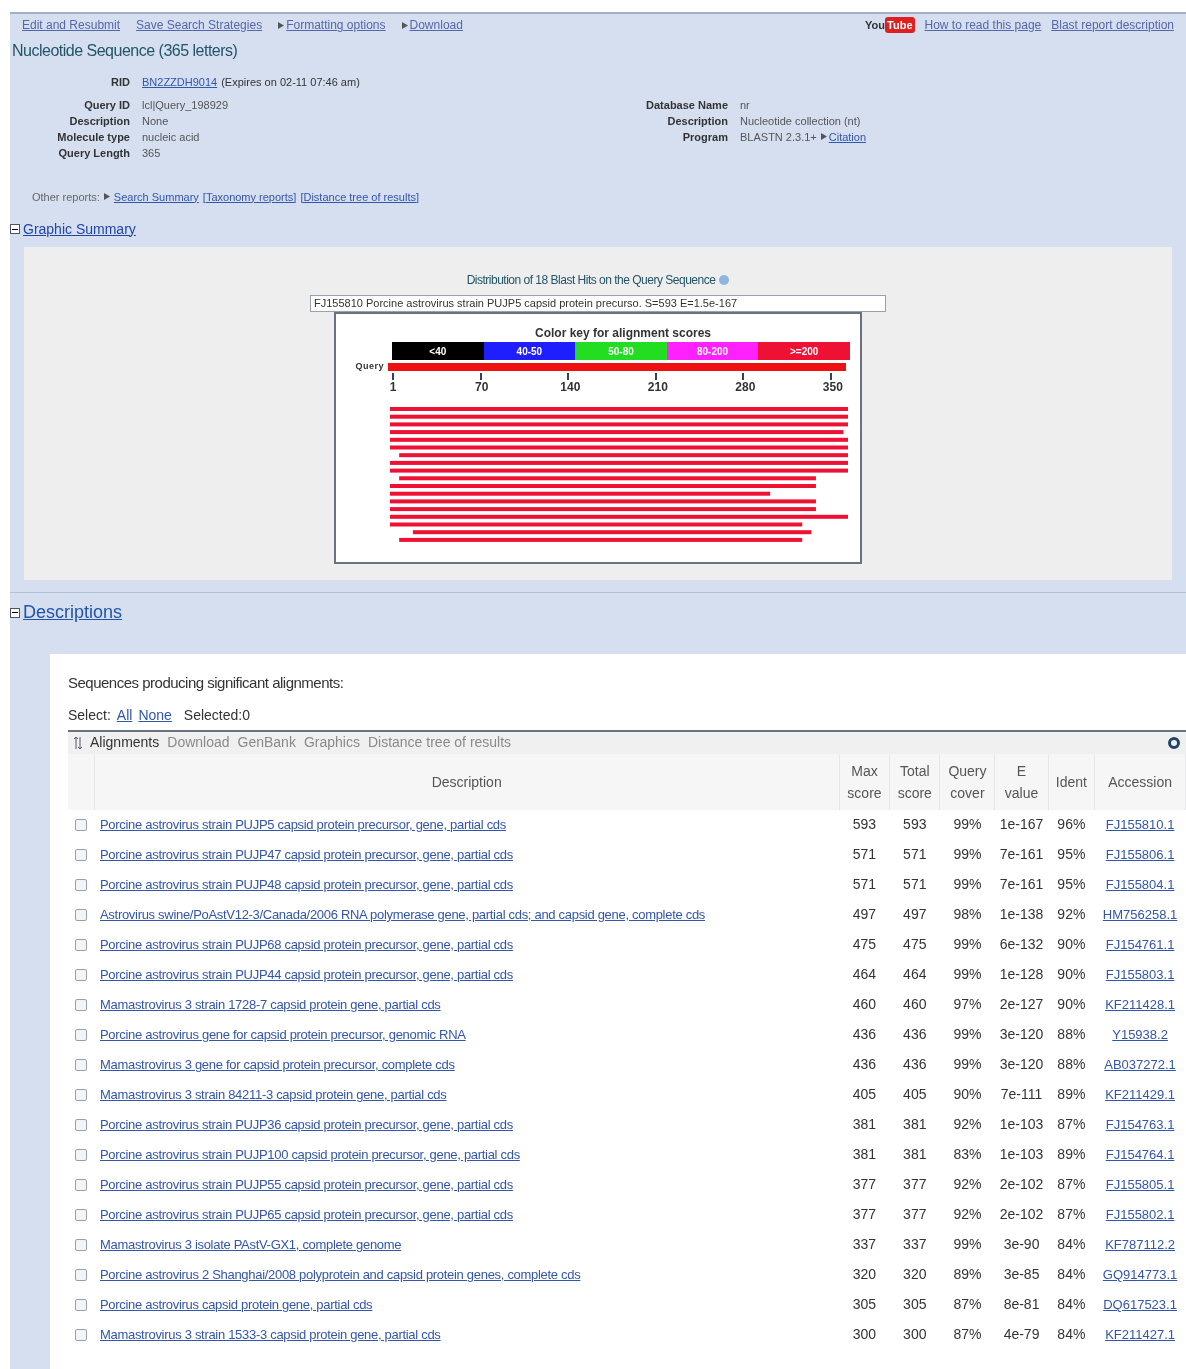 Image resolution: width=1186 pixels, height=1369 pixels. What do you see at coordinates (283, 1034) in the screenshot?
I see `description-link: Porcine astrovirus gene for capsid protein precursor, genomic RNA` at bounding box center [283, 1034].